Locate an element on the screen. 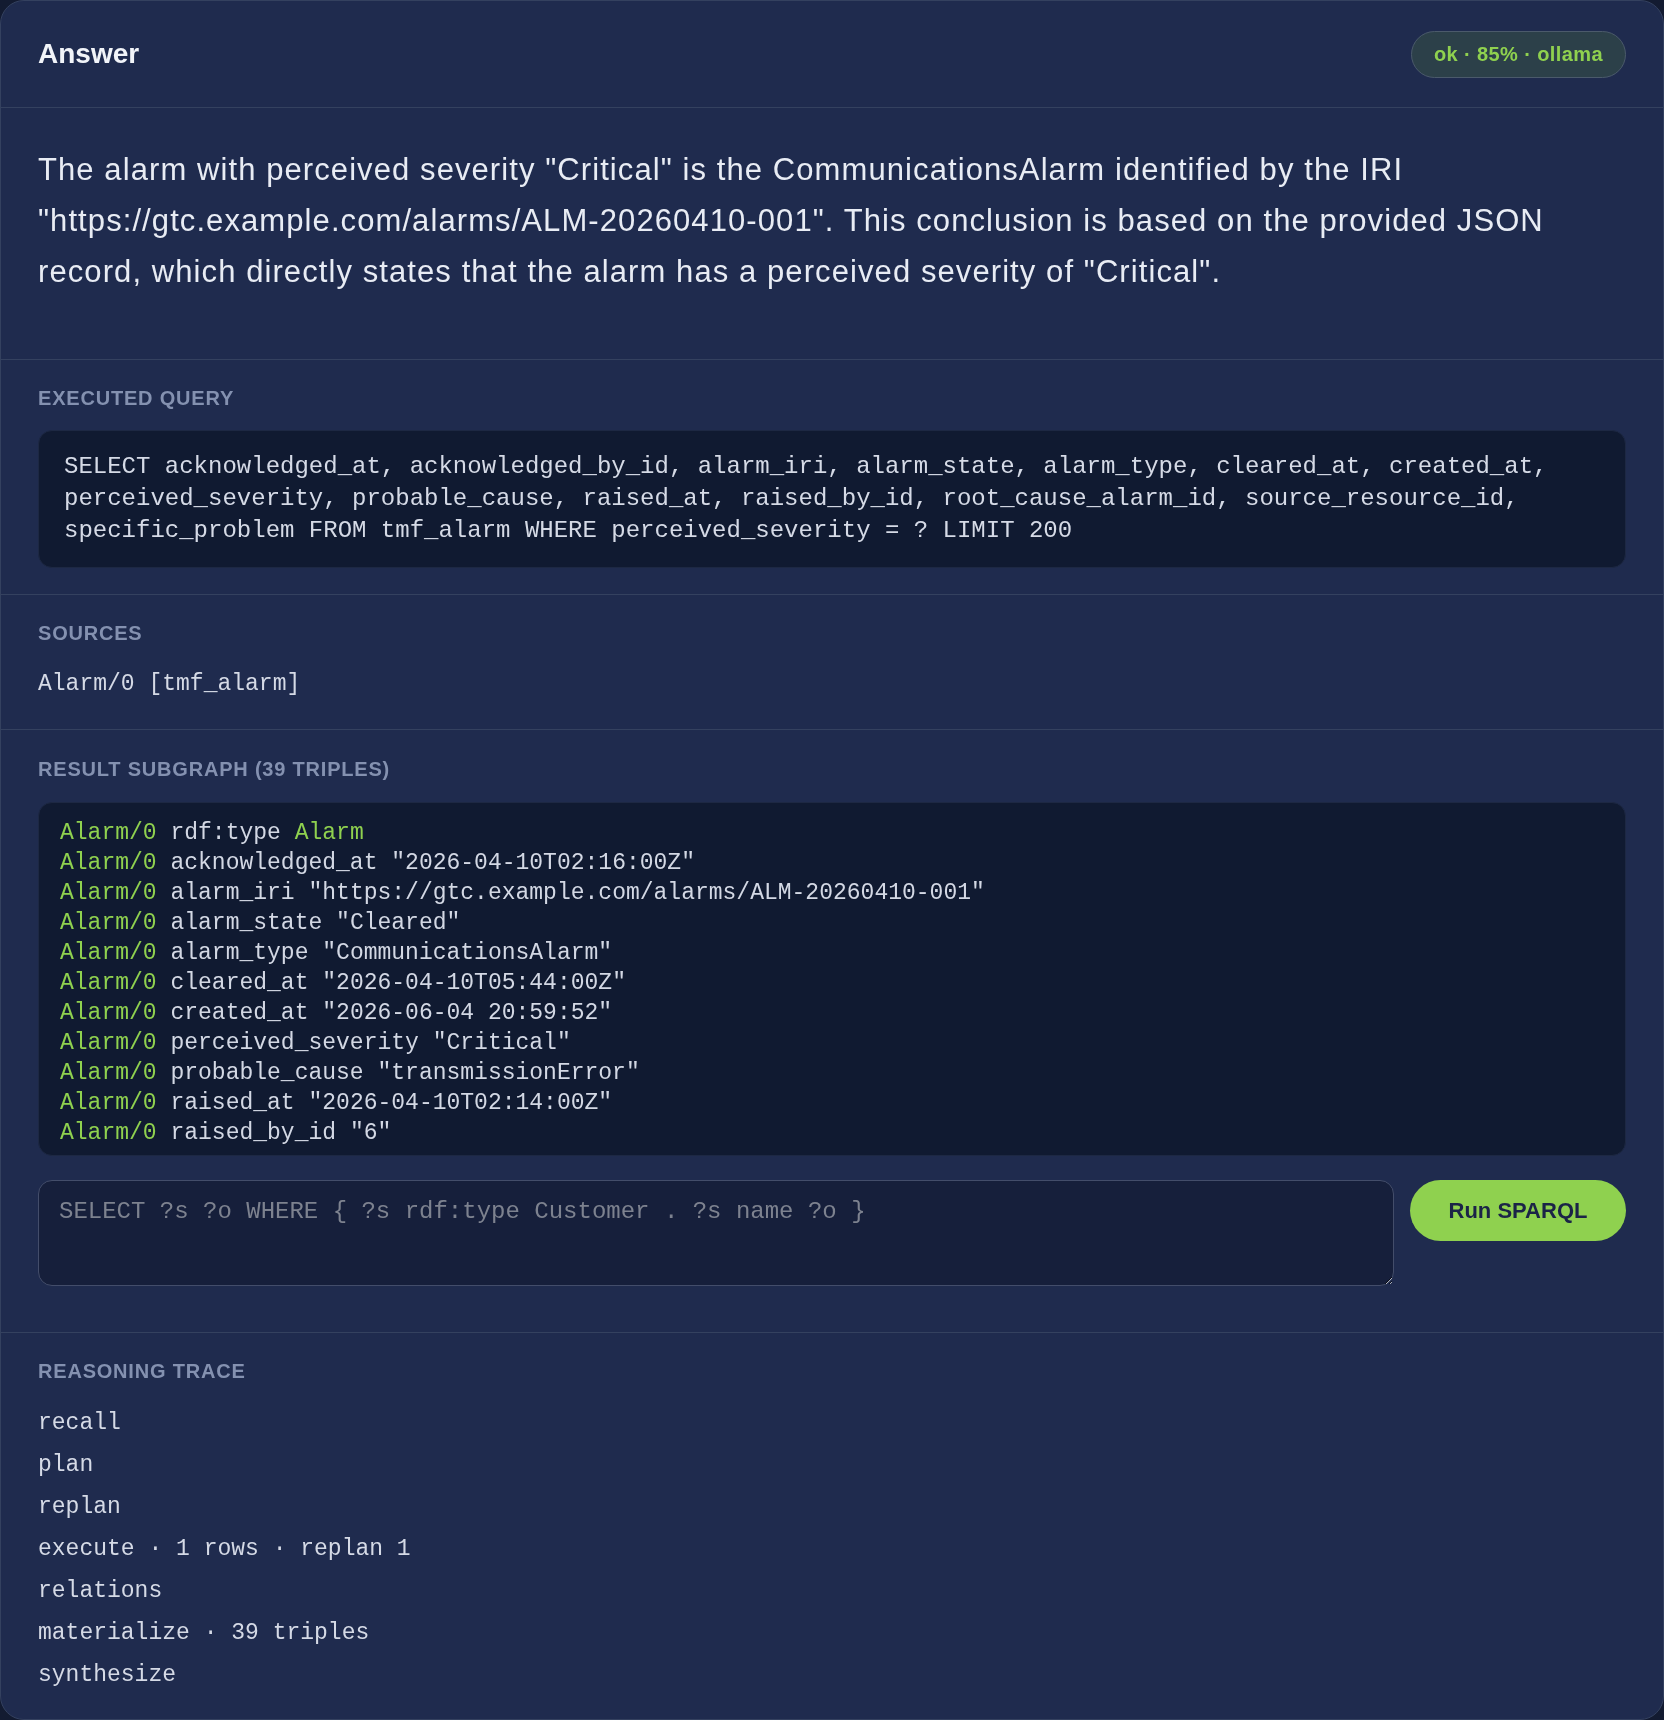 Image resolution: width=1664 pixels, height=1720 pixels. triple-line: Alarm/0 alarm_iri "https://gtc.example.com/alarms/ALM-20260410-001" is located at coordinates (522, 893).